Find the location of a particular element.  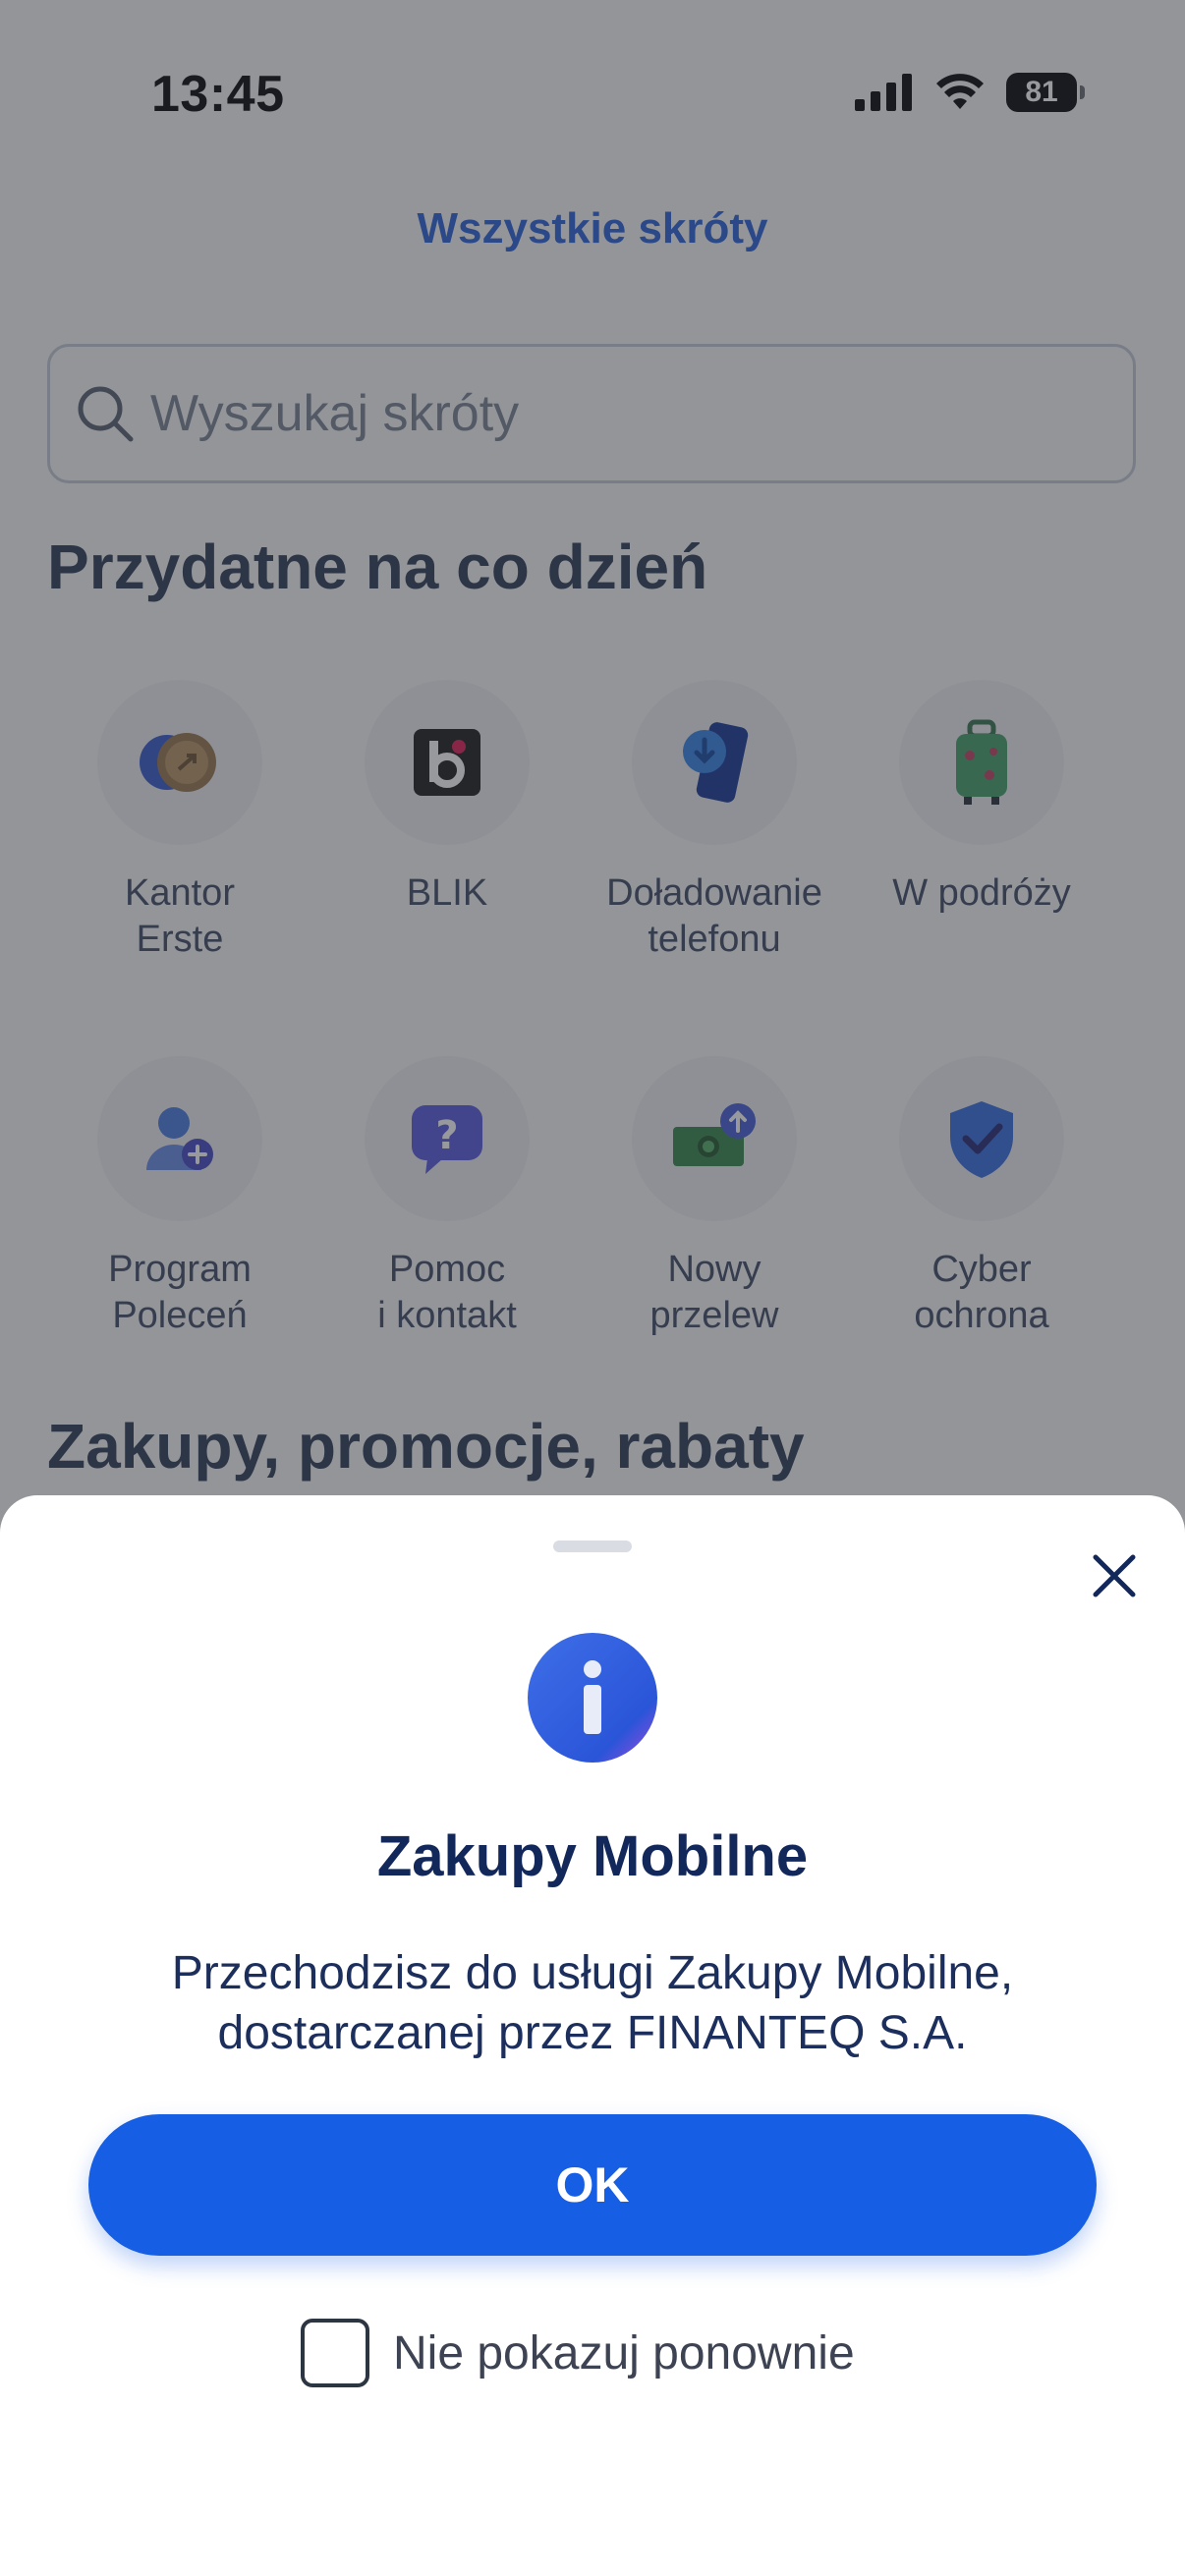

info-icon is located at coordinates (592, 1698).